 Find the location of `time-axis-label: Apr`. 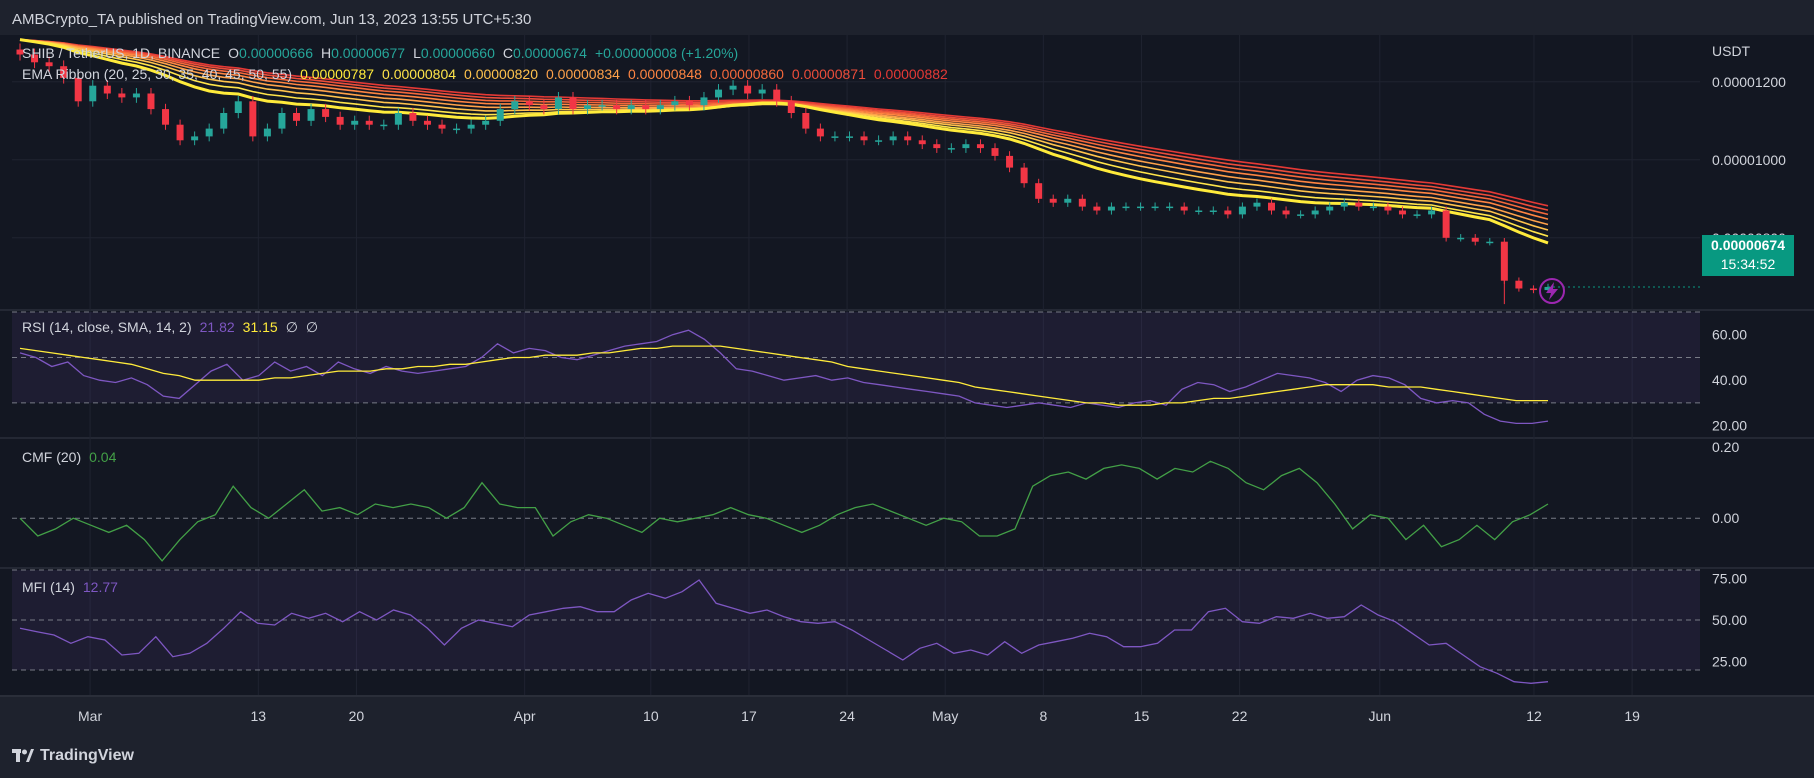

time-axis-label: Apr is located at coordinates (525, 716).